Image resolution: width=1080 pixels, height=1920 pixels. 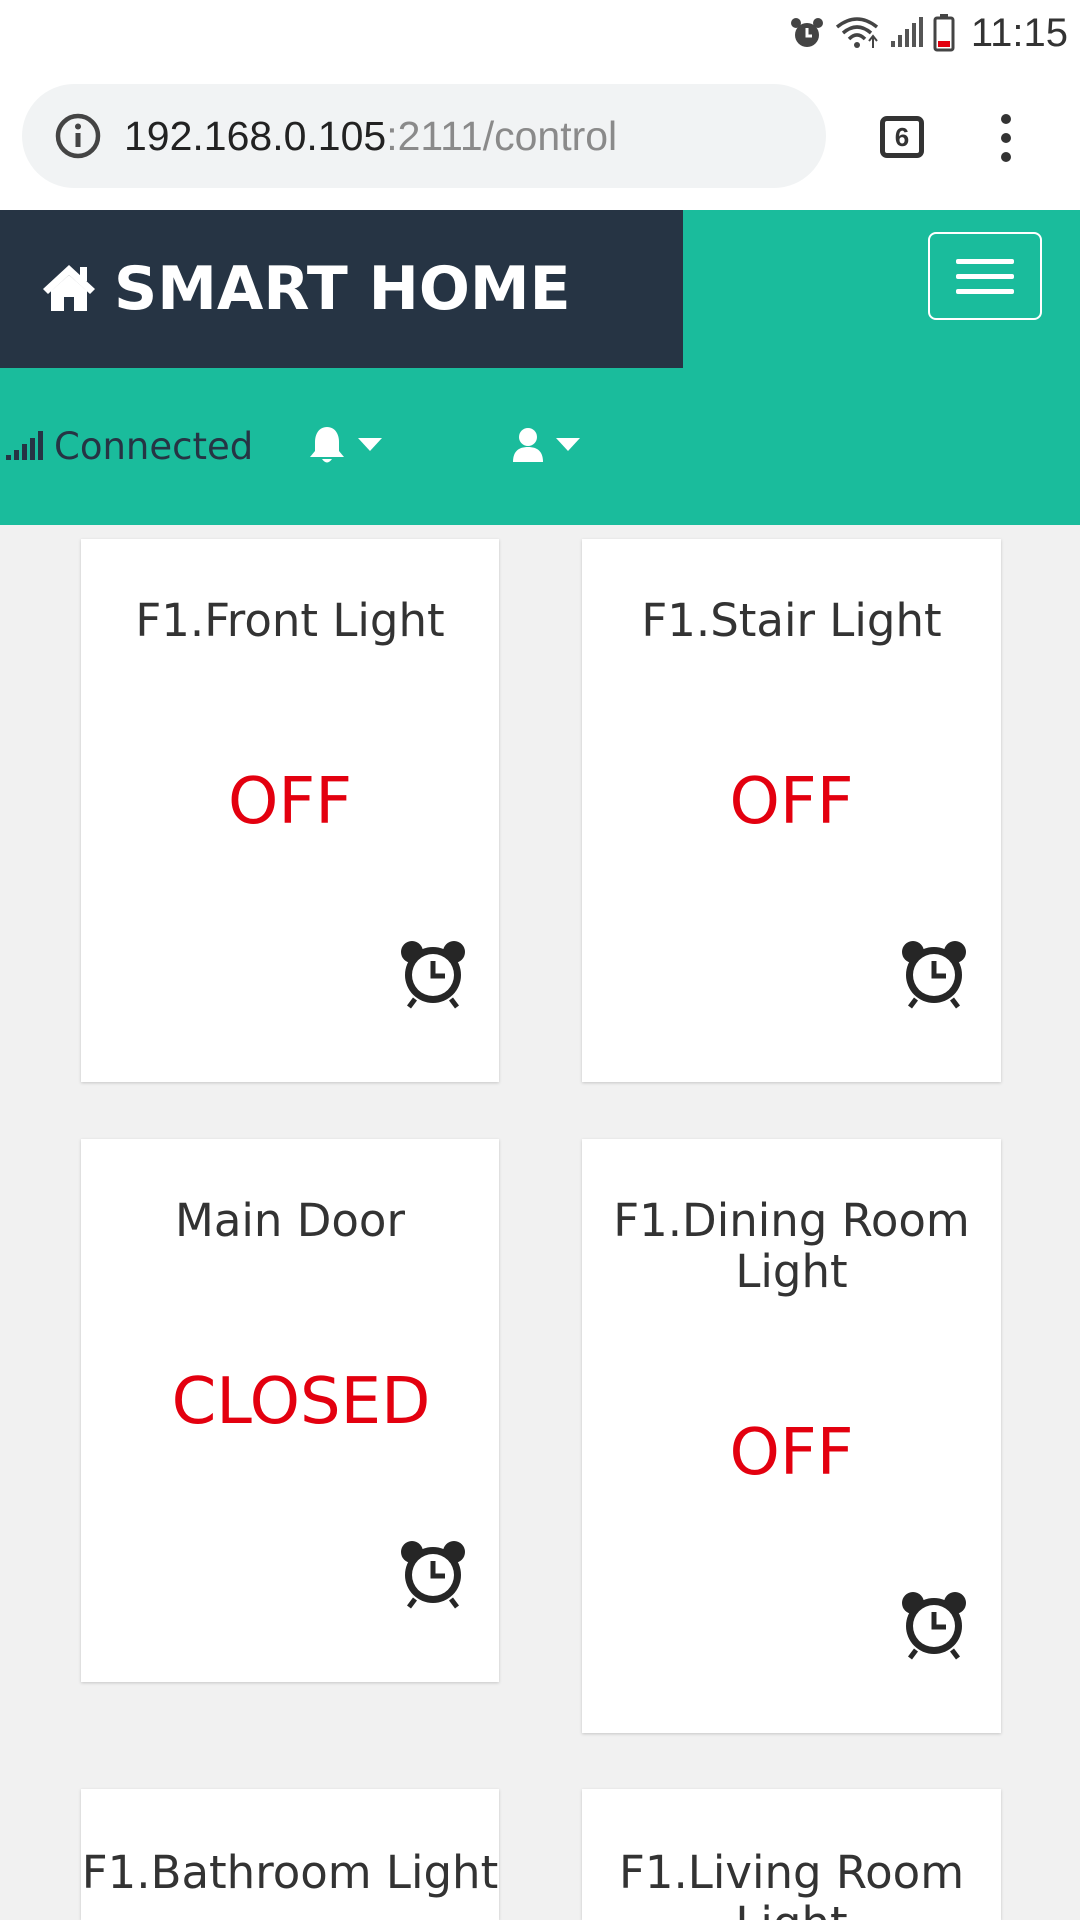 I want to click on connection-status-label: Connected, so click(x=154, y=446).